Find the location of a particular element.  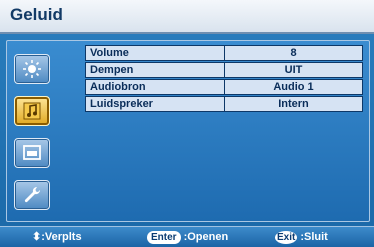

brightness-category-button is located at coordinates (32, 69).